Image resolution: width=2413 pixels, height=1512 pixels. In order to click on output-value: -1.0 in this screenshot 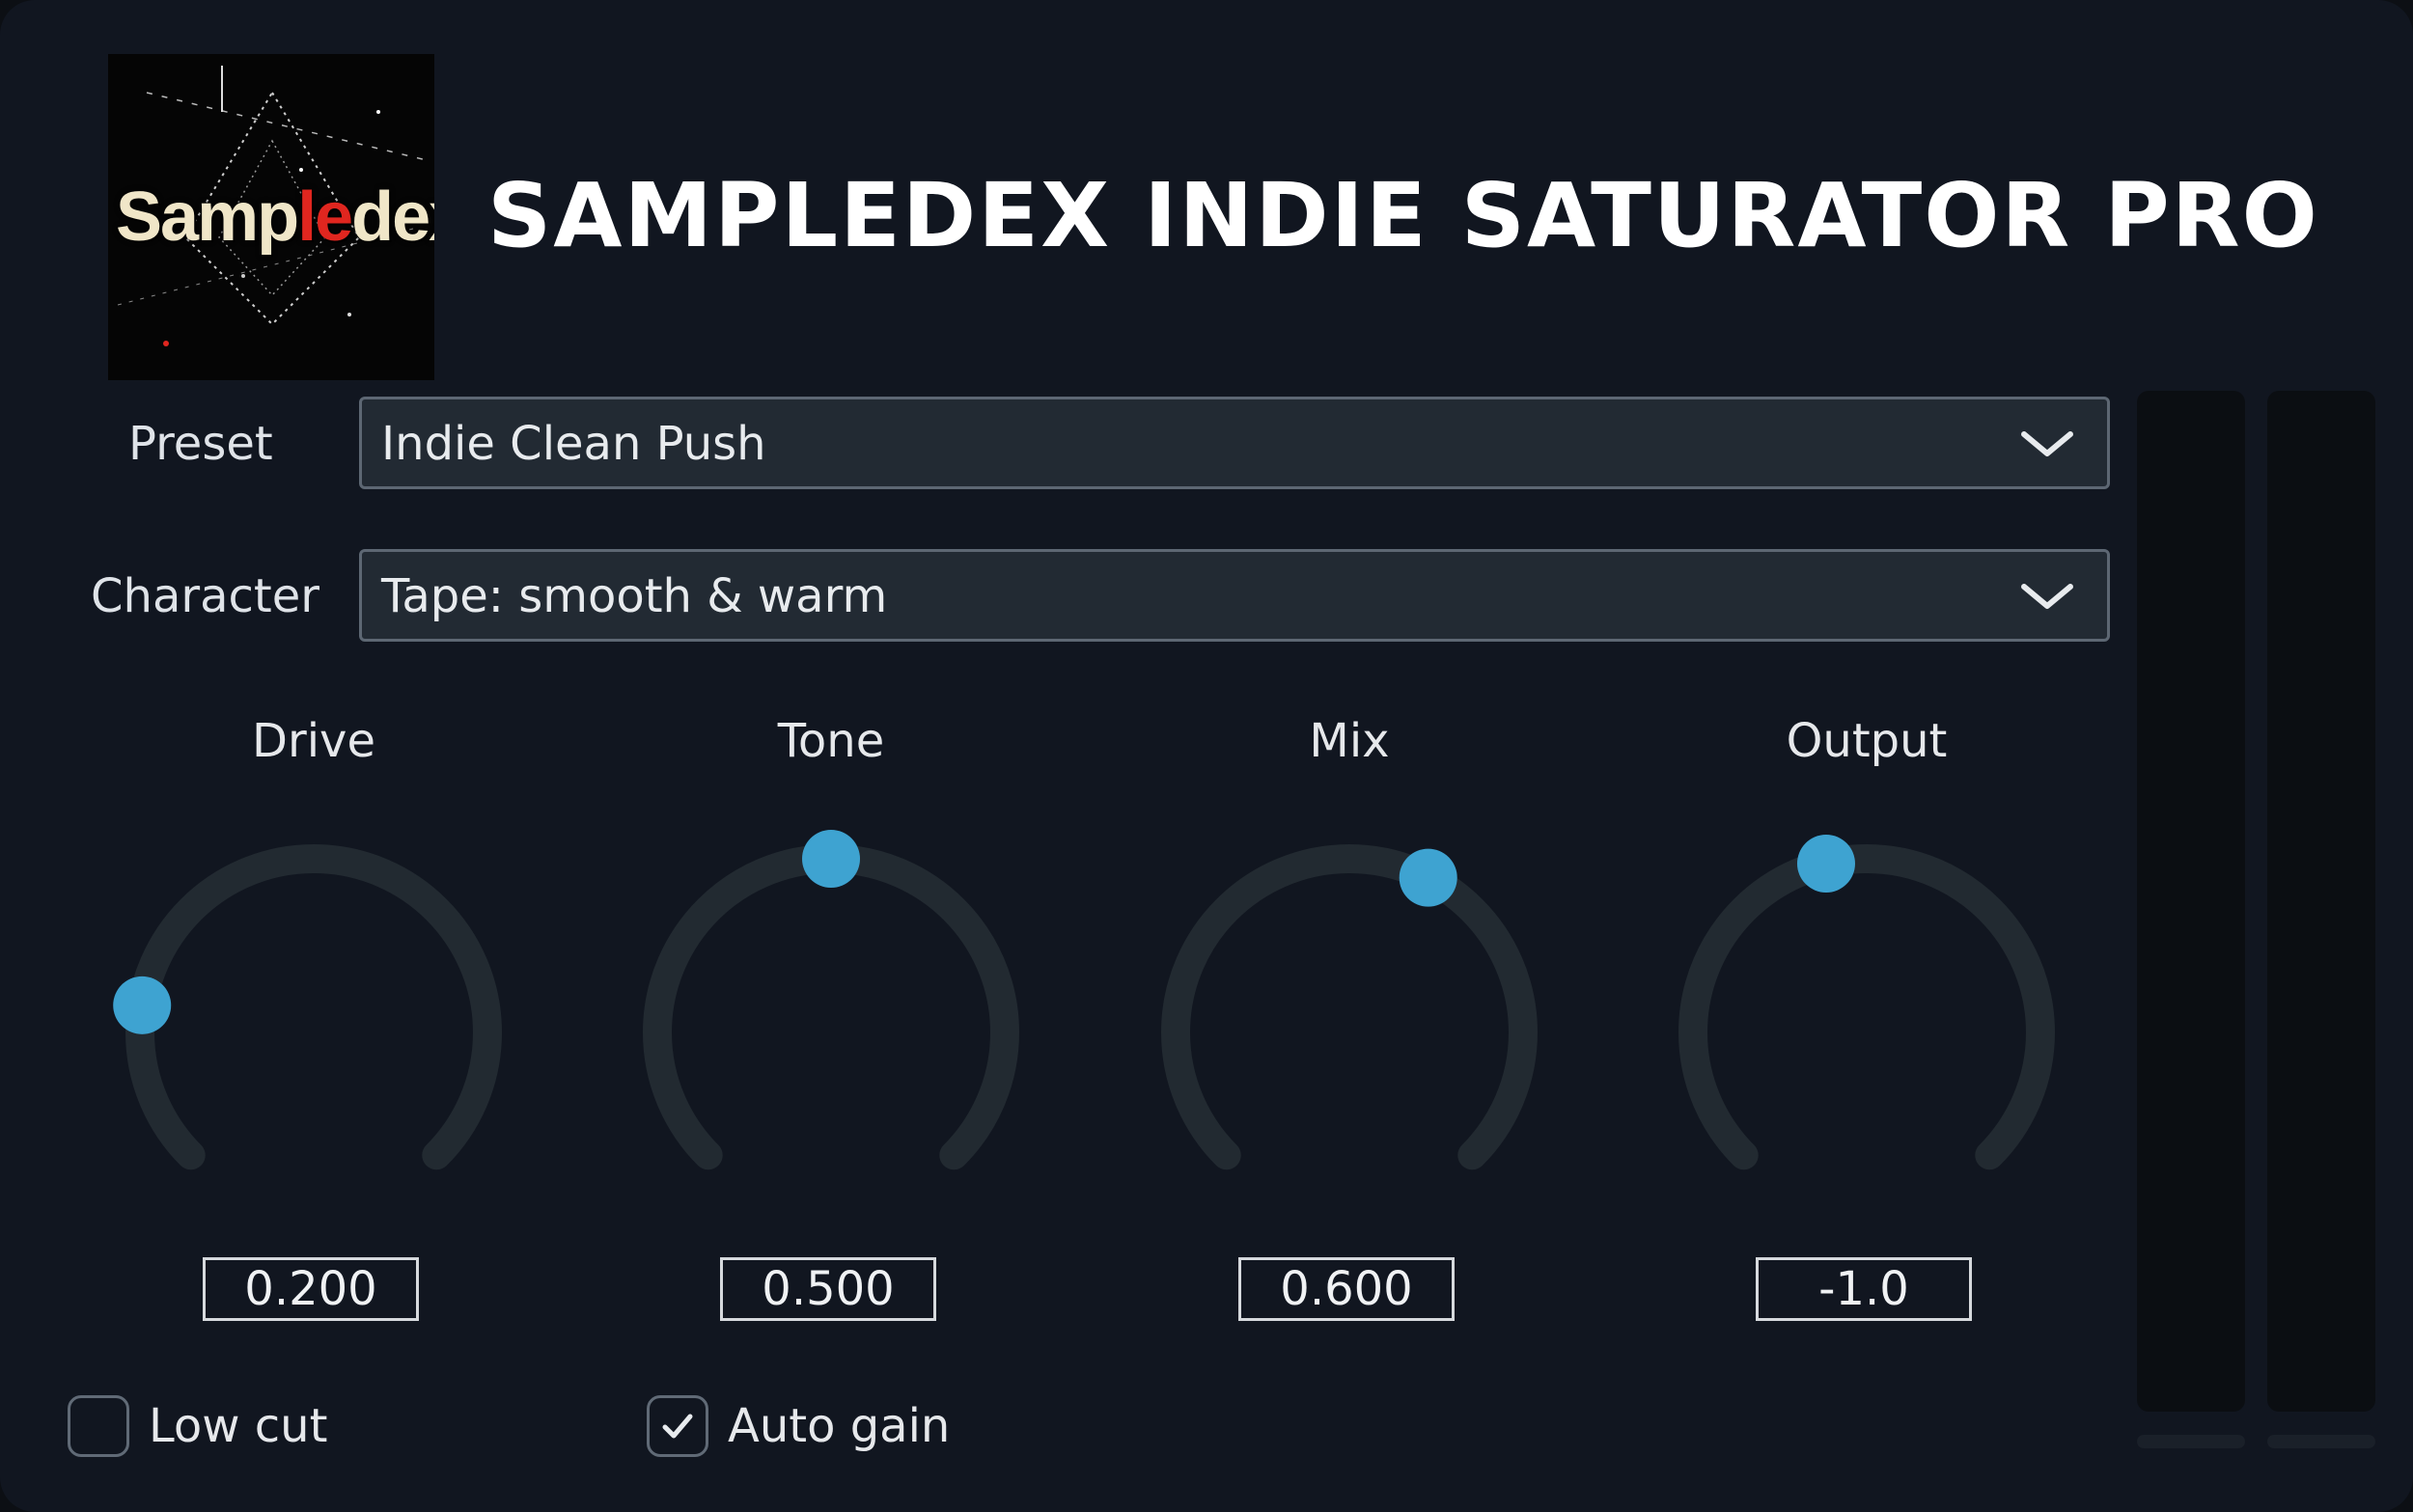, I will do `click(1864, 1289)`.